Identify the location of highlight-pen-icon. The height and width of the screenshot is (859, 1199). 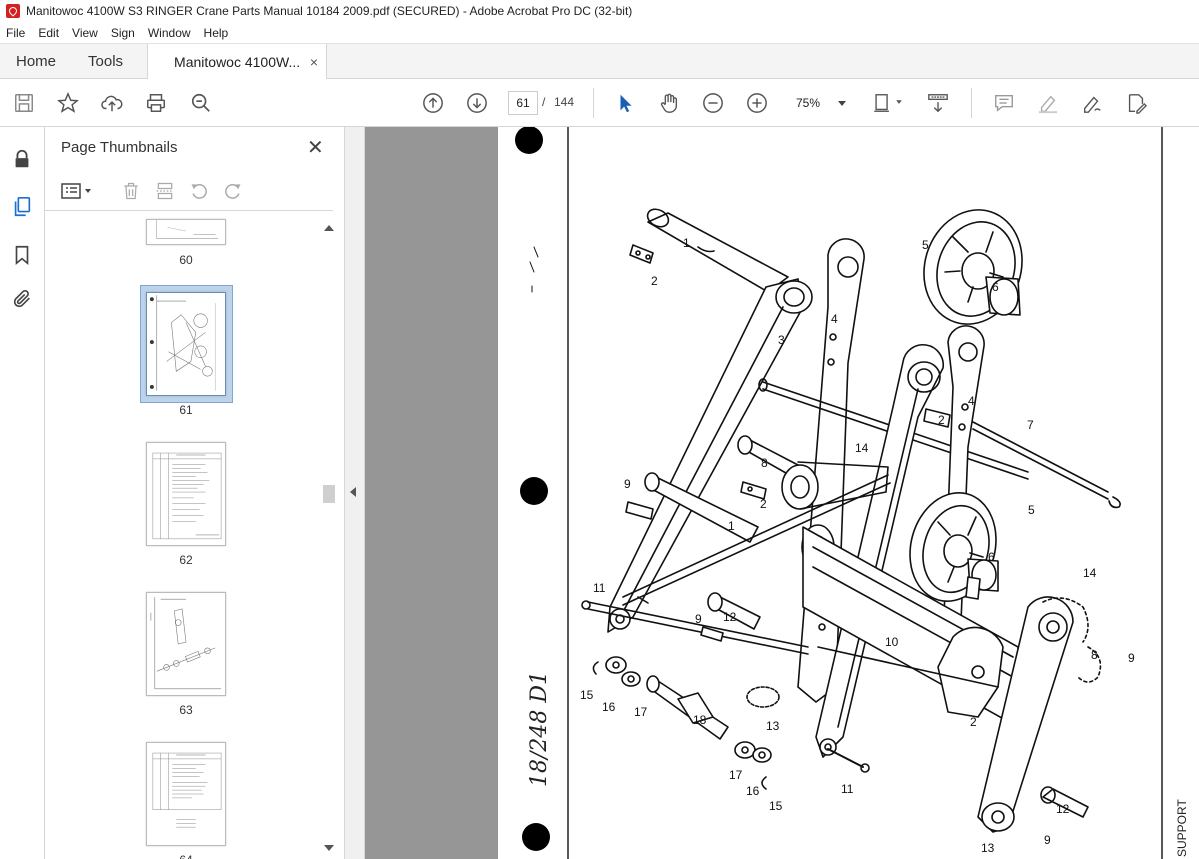
(1048, 103).